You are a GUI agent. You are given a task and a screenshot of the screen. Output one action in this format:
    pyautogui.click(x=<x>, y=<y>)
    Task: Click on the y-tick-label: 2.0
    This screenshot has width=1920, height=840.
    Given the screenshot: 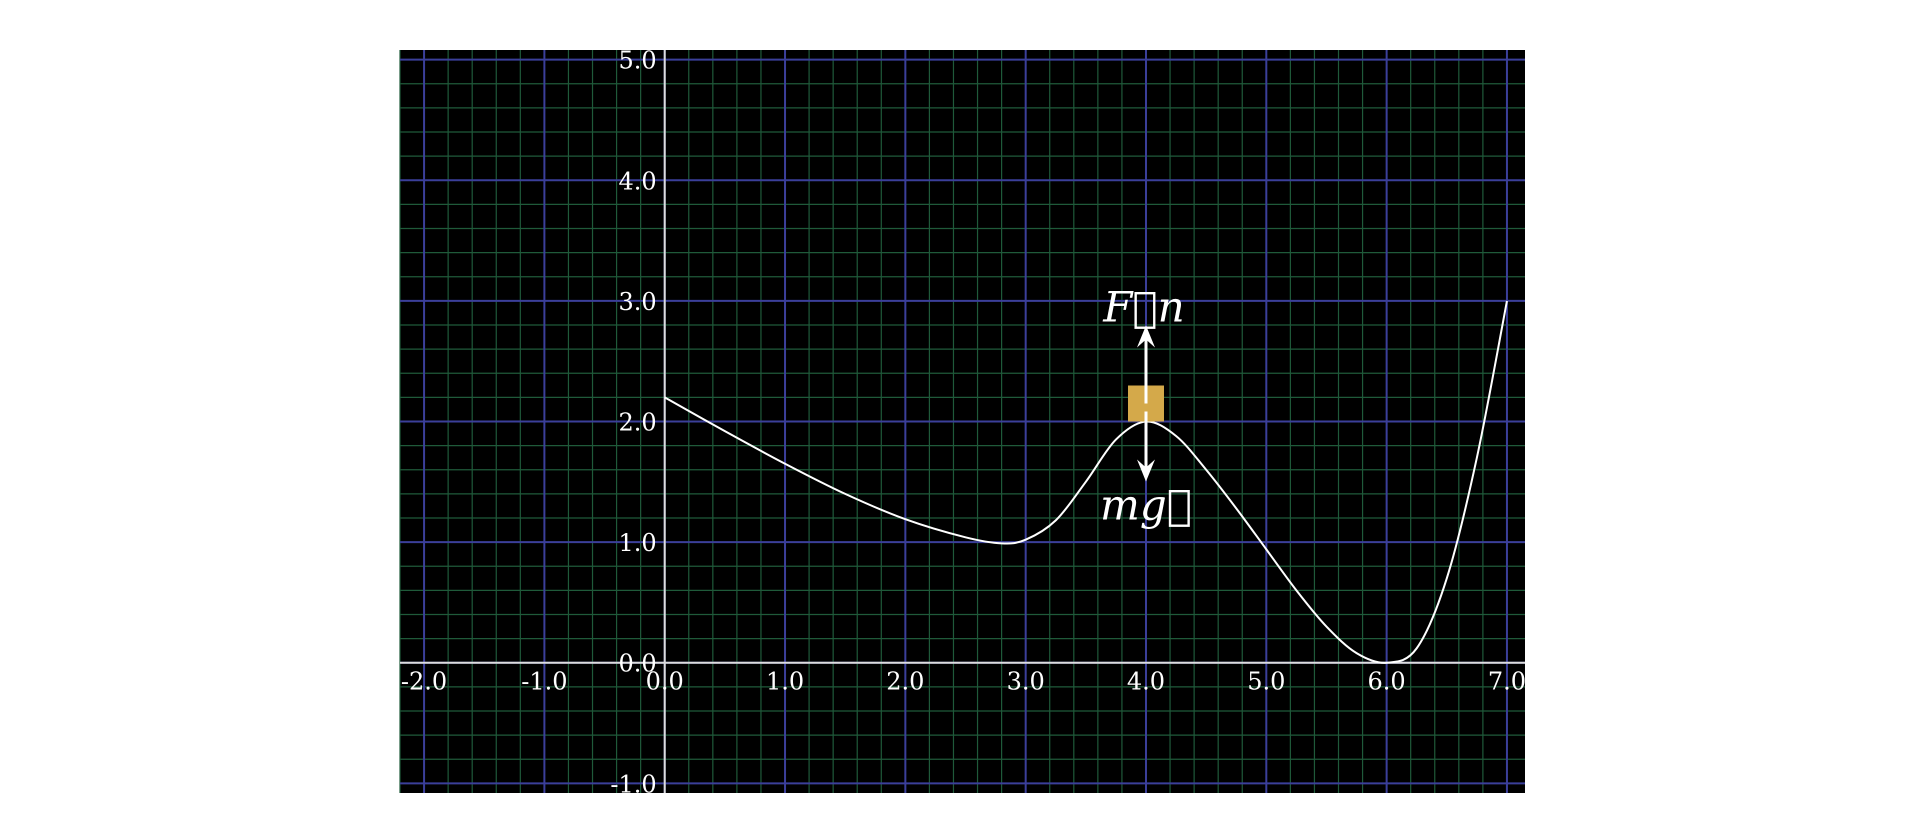 What is the action you would take?
    pyautogui.click(x=638, y=423)
    